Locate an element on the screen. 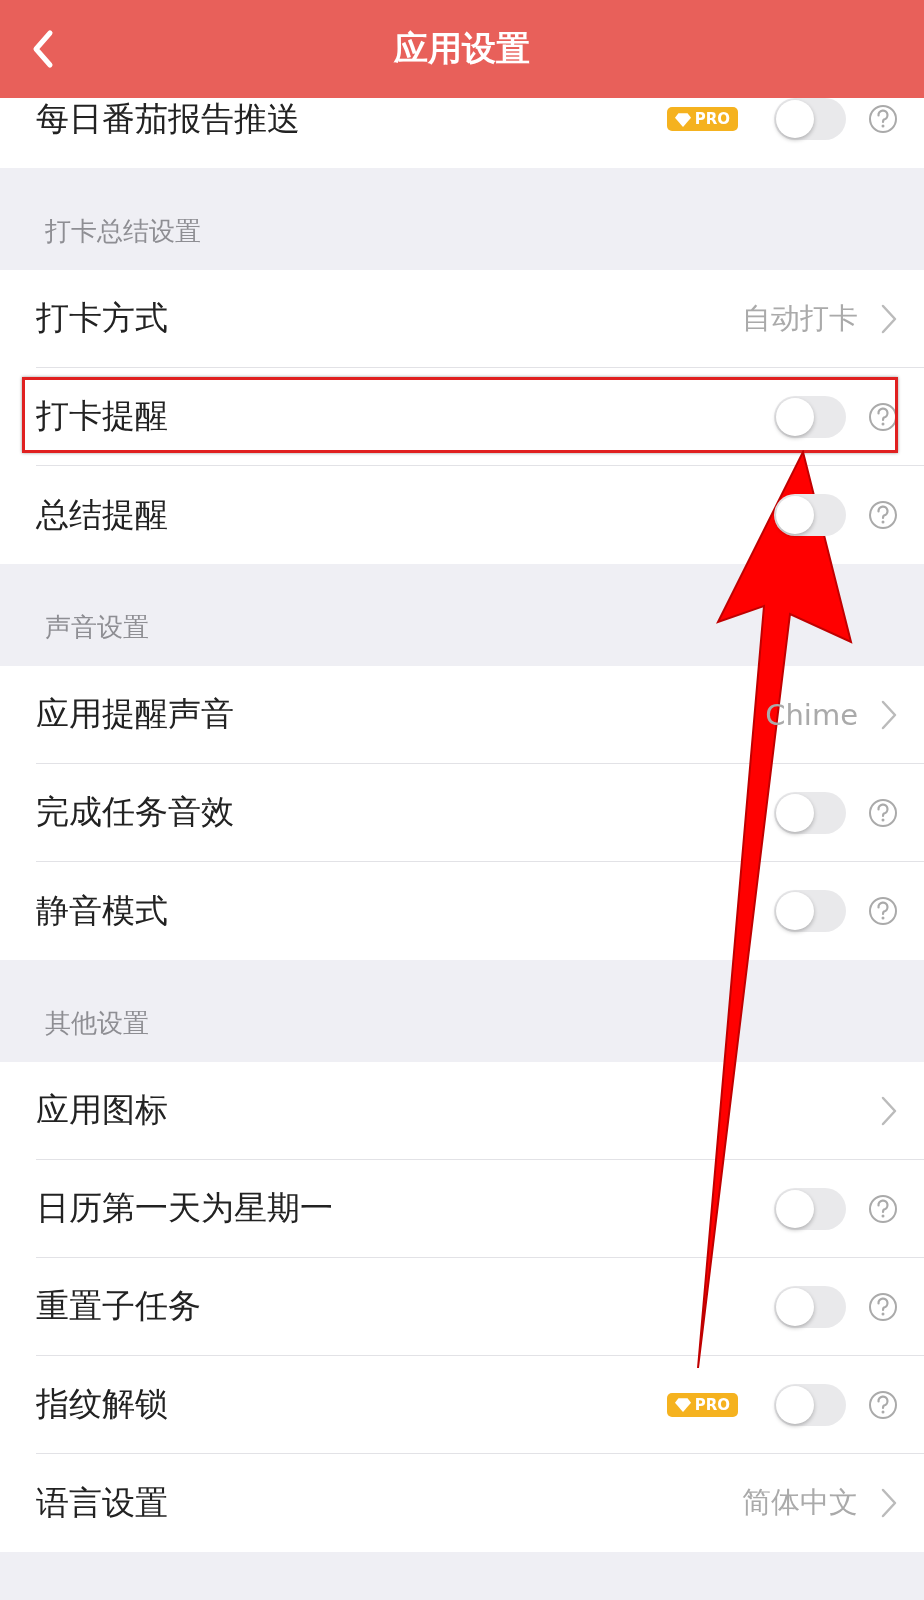 The height and width of the screenshot is (1600, 924). screen-title: 应用设置 is located at coordinates (462, 48).